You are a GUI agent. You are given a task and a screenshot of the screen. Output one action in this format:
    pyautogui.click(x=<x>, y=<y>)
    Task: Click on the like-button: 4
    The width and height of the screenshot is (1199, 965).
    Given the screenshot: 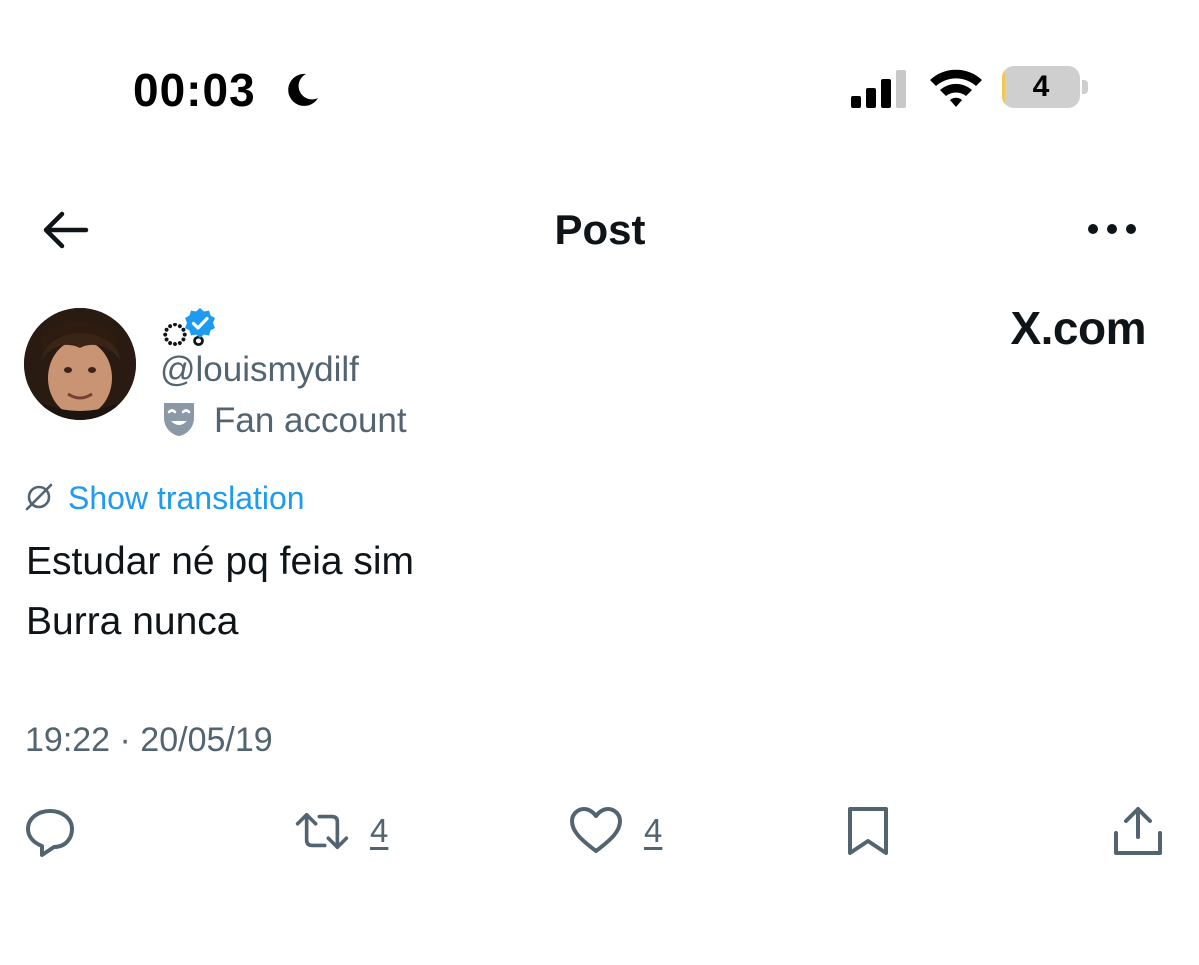 What is the action you would take?
    pyautogui.click(x=615, y=831)
    